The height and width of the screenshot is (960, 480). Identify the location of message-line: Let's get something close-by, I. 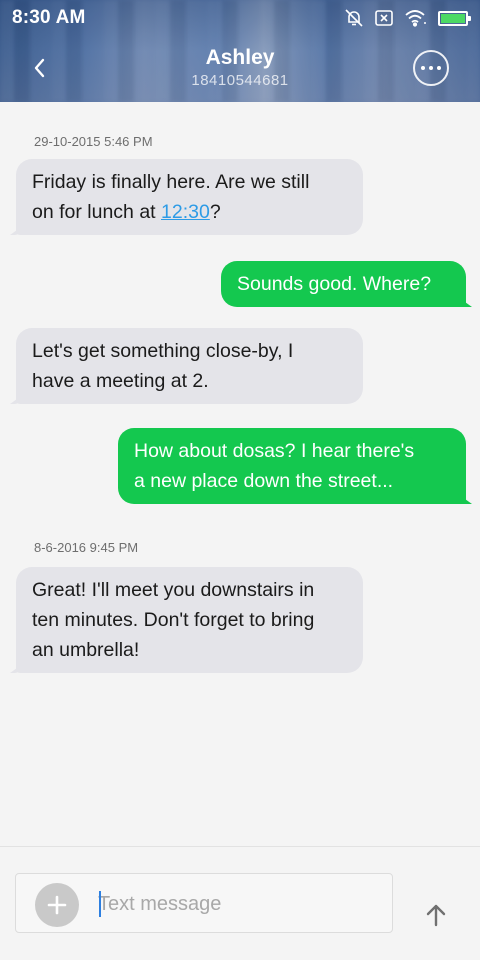
(163, 351).